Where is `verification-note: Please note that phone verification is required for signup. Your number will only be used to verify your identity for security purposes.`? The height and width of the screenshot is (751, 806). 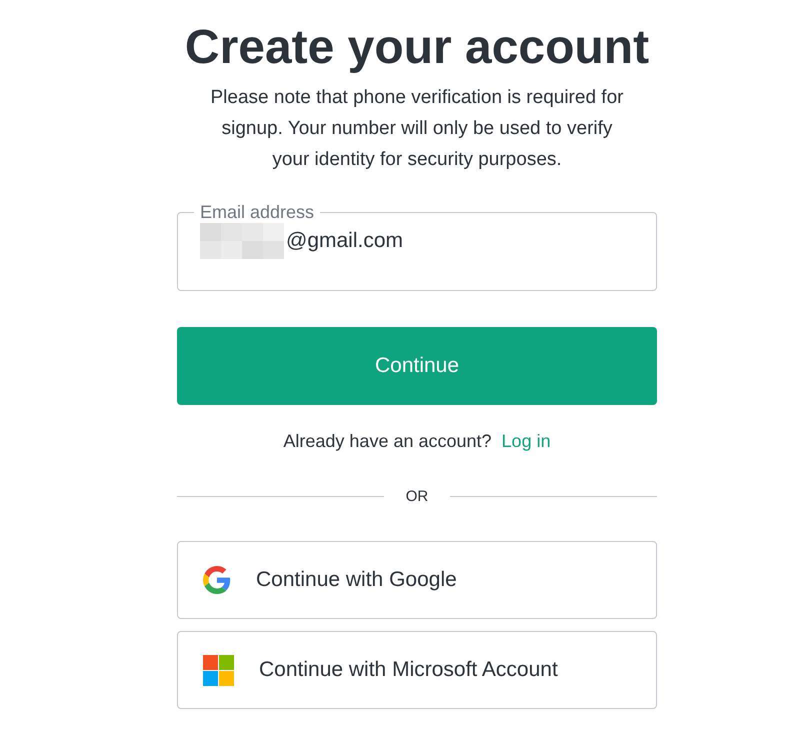 verification-note: Please note that phone verification is required for signup. Your number will only be used to verify your identity for security purposes. is located at coordinates (417, 129).